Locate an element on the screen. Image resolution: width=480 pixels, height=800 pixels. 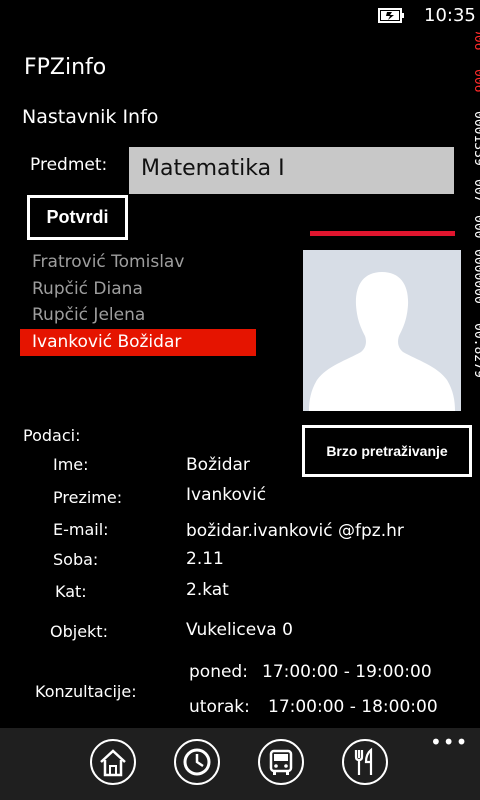
counter-7: 00.8279 is located at coordinates (475, 350).